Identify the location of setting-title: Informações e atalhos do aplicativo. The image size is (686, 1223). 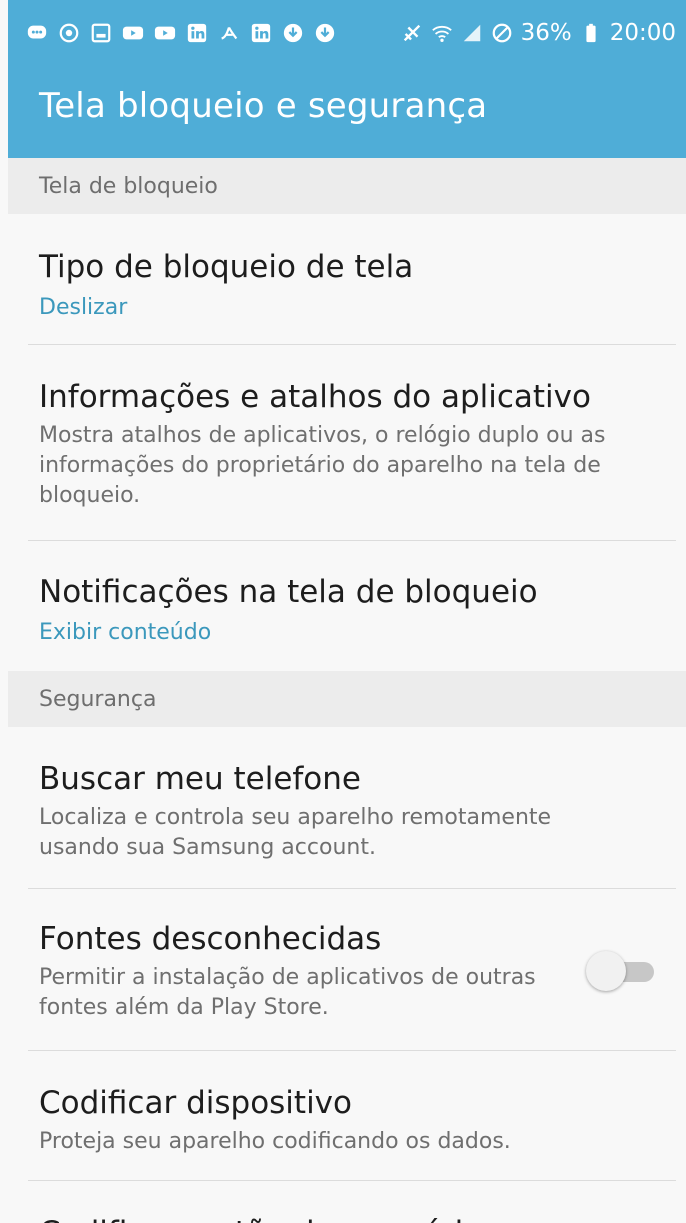
(315, 397).